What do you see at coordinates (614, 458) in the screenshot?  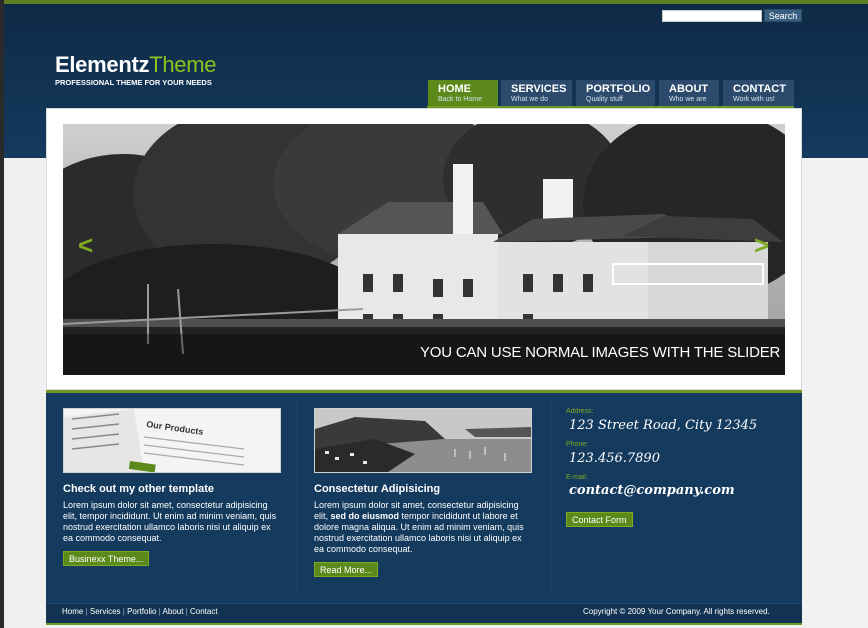 I see `phone-value: 123.456.7890` at bounding box center [614, 458].